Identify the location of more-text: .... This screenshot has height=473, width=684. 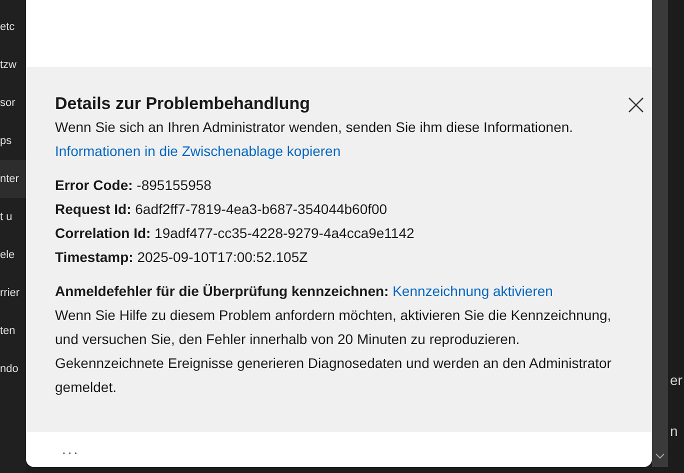
(71, 449).